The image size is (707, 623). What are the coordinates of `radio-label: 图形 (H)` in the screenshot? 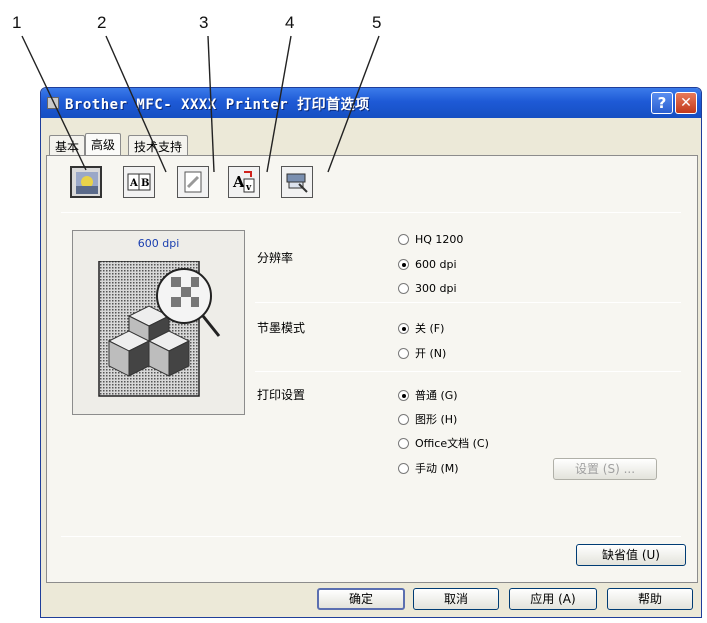 It's located at (436, 419).